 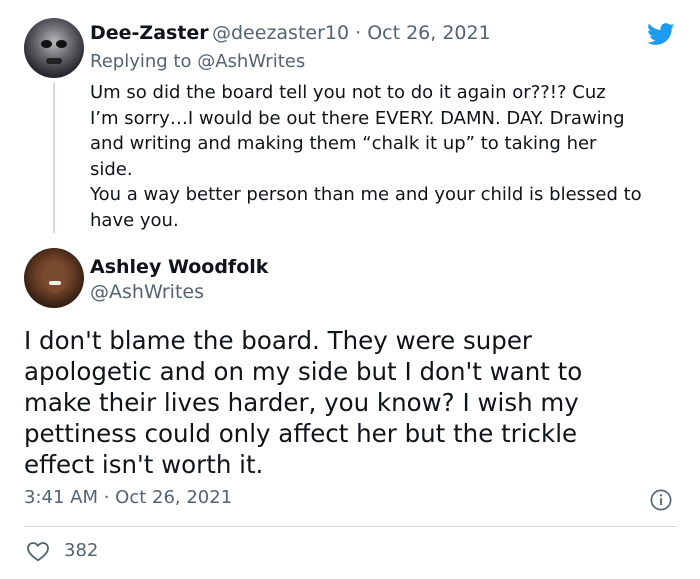 What do you see at coordinates (350, 526) in the screenshot?
I see `tweet-divider` at bounding box center [350, 526].